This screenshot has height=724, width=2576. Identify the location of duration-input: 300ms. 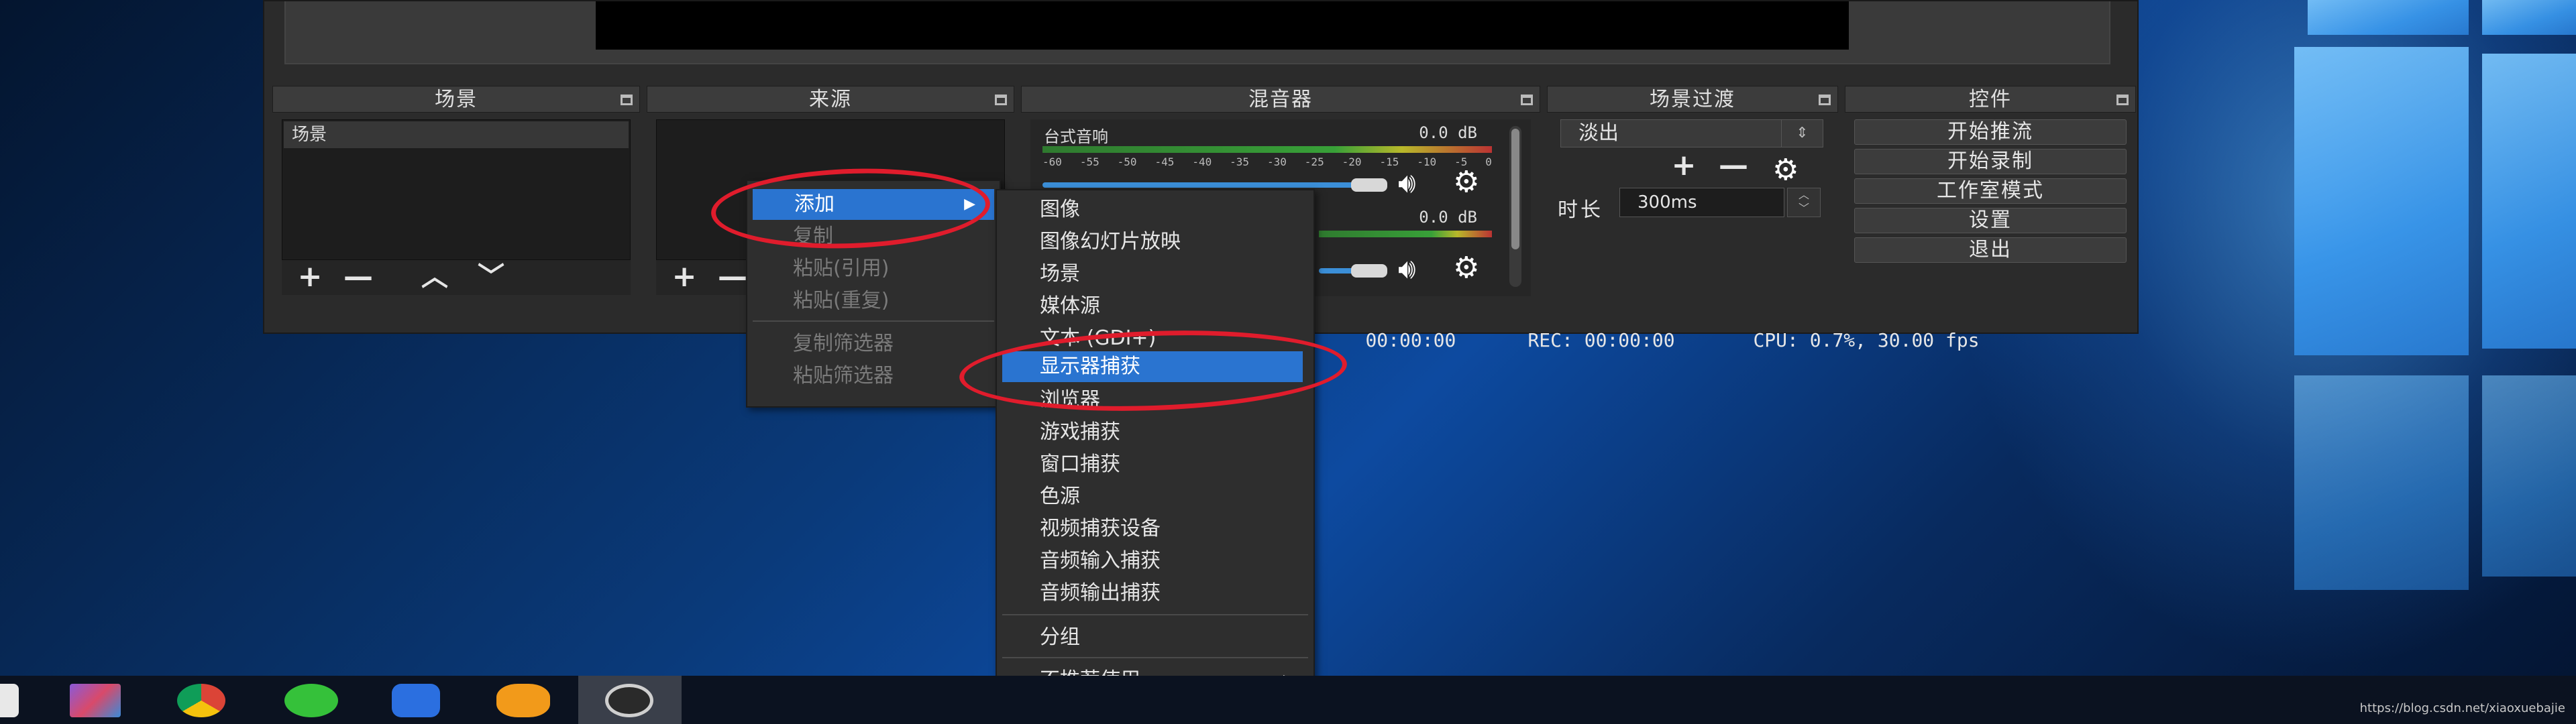
(1701, 202).